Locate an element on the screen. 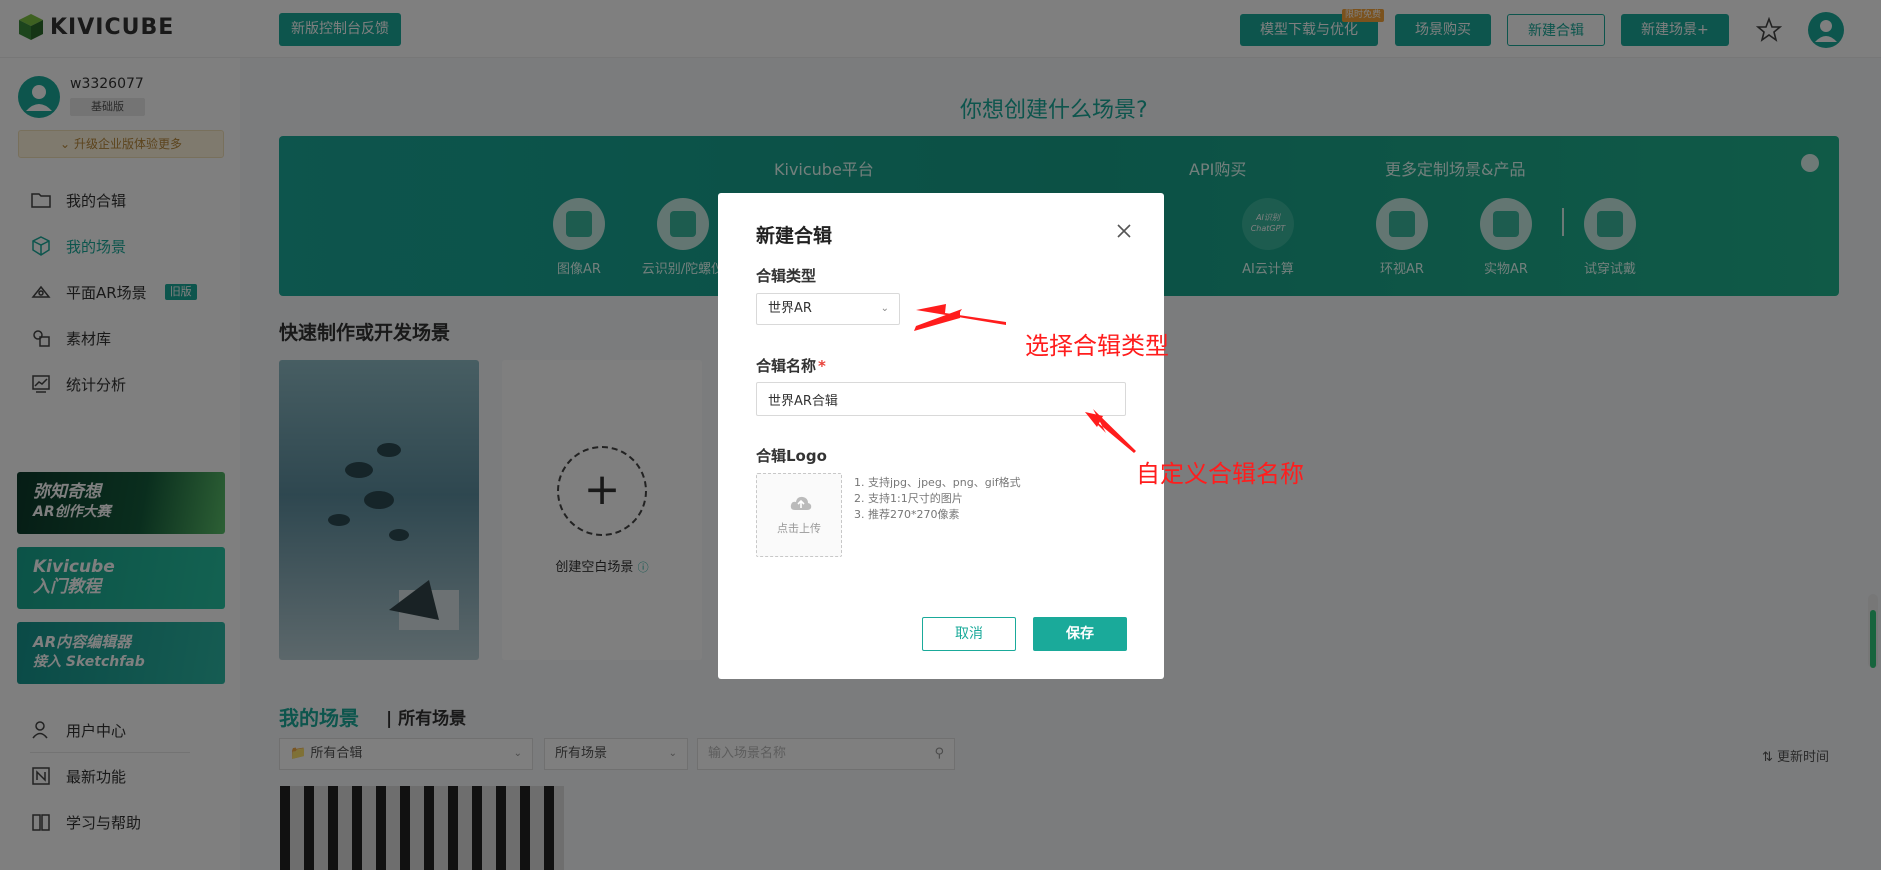 The height and width of the screenshot is (870, 1881). annotation-arrows is located at coordinates (1025, 378).